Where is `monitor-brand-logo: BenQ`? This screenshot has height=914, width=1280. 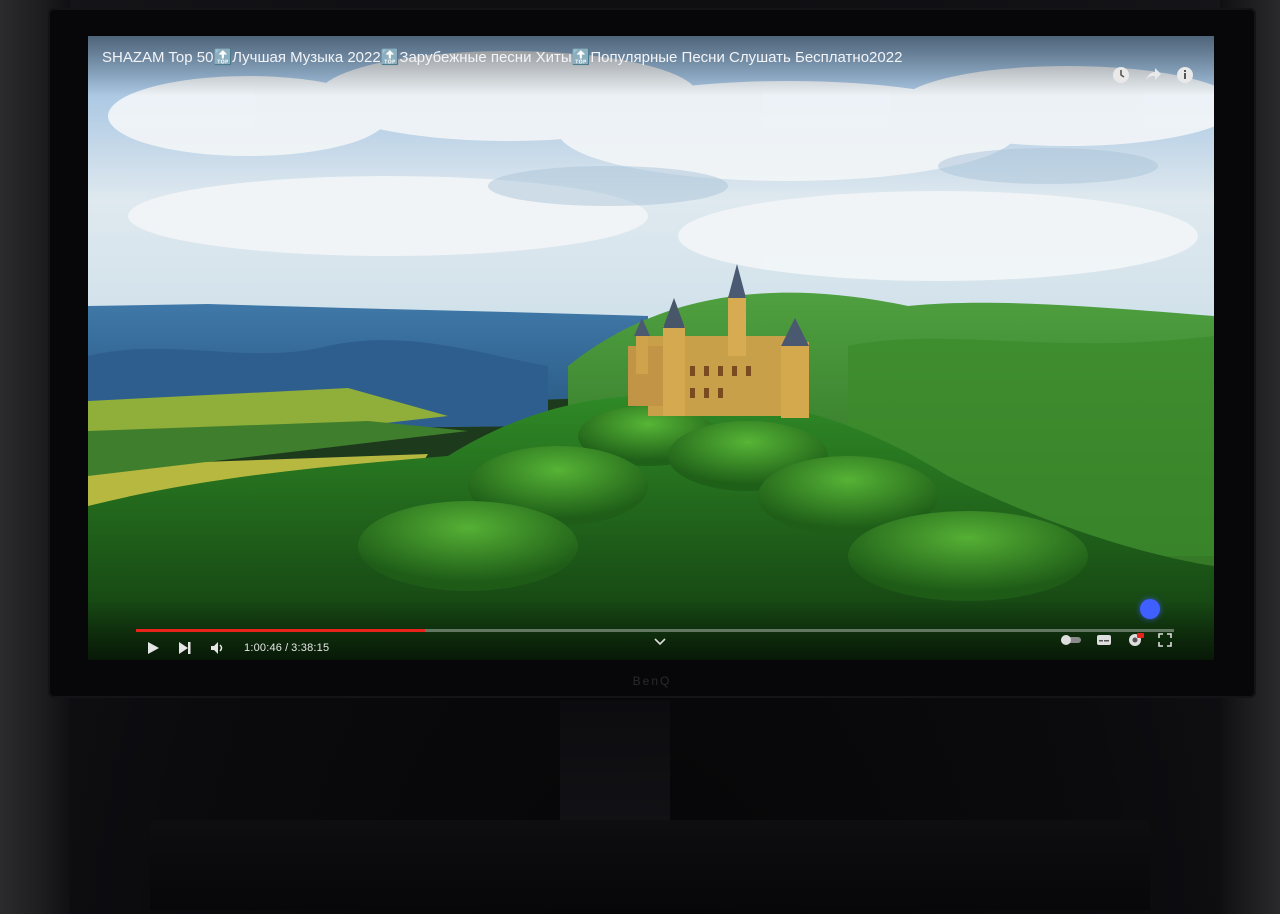 monitor-brand-logo: BenQ is located at coordinates (652, 681).